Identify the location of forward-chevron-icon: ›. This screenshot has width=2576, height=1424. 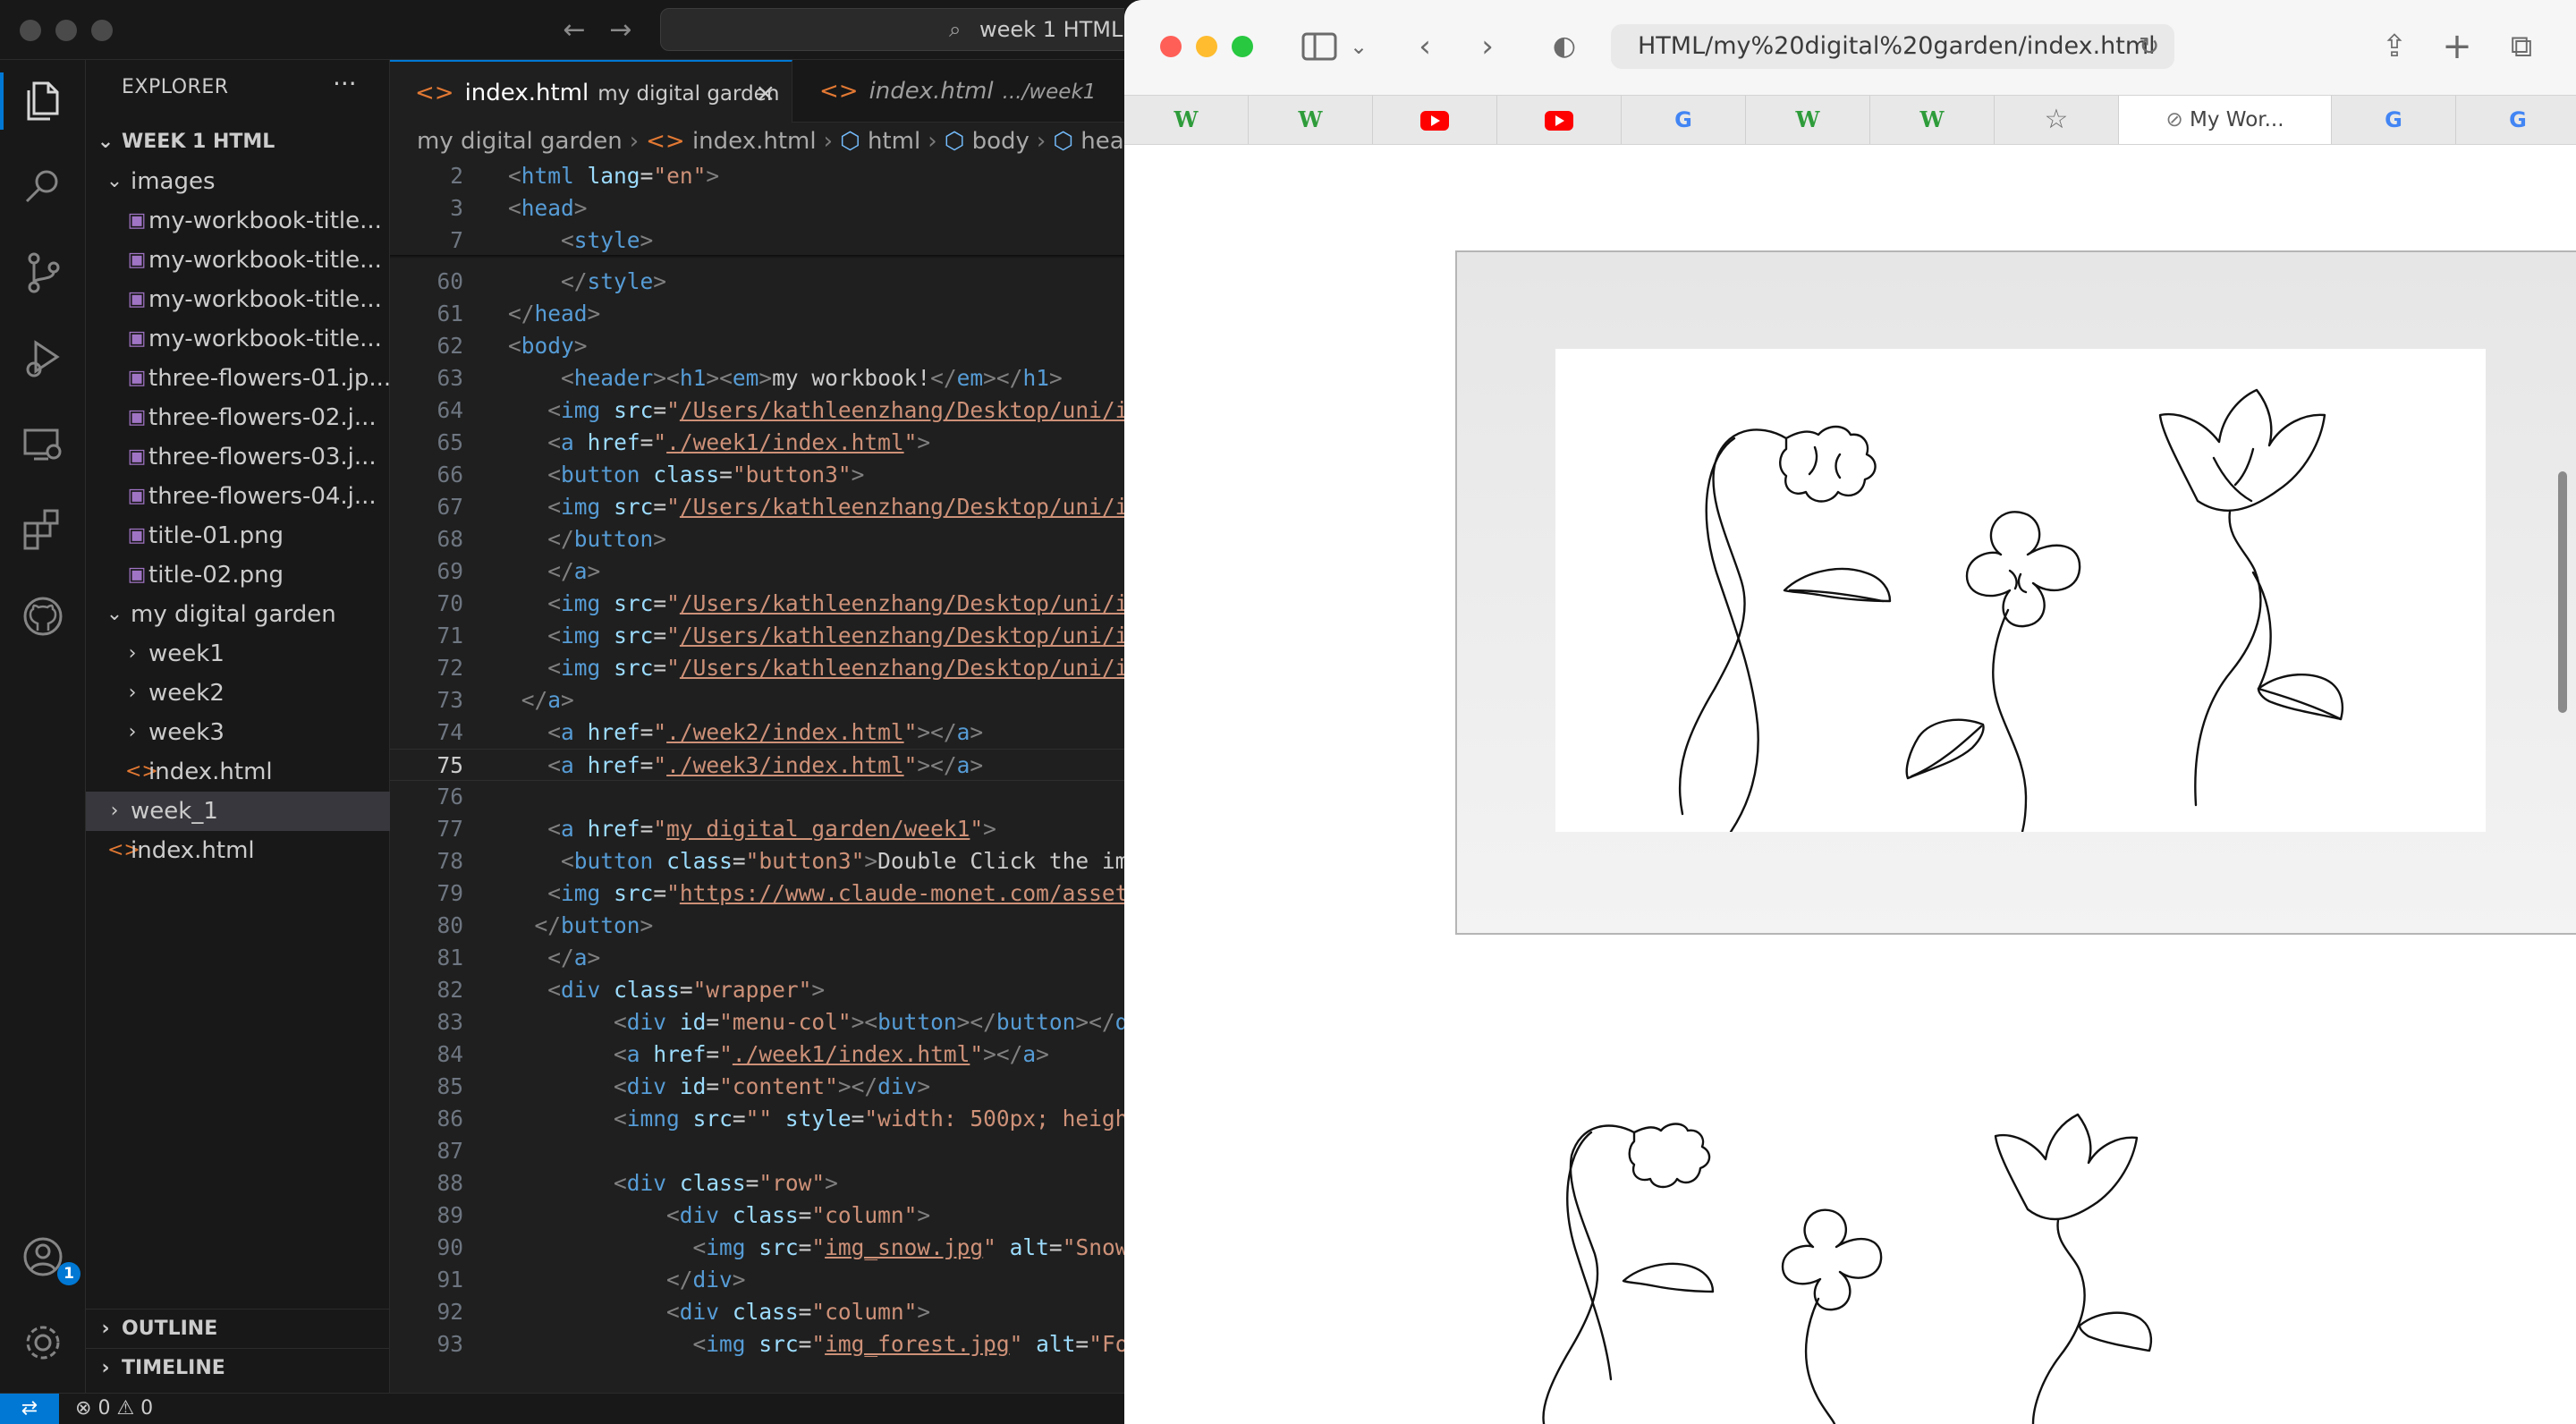
(1487, 46).